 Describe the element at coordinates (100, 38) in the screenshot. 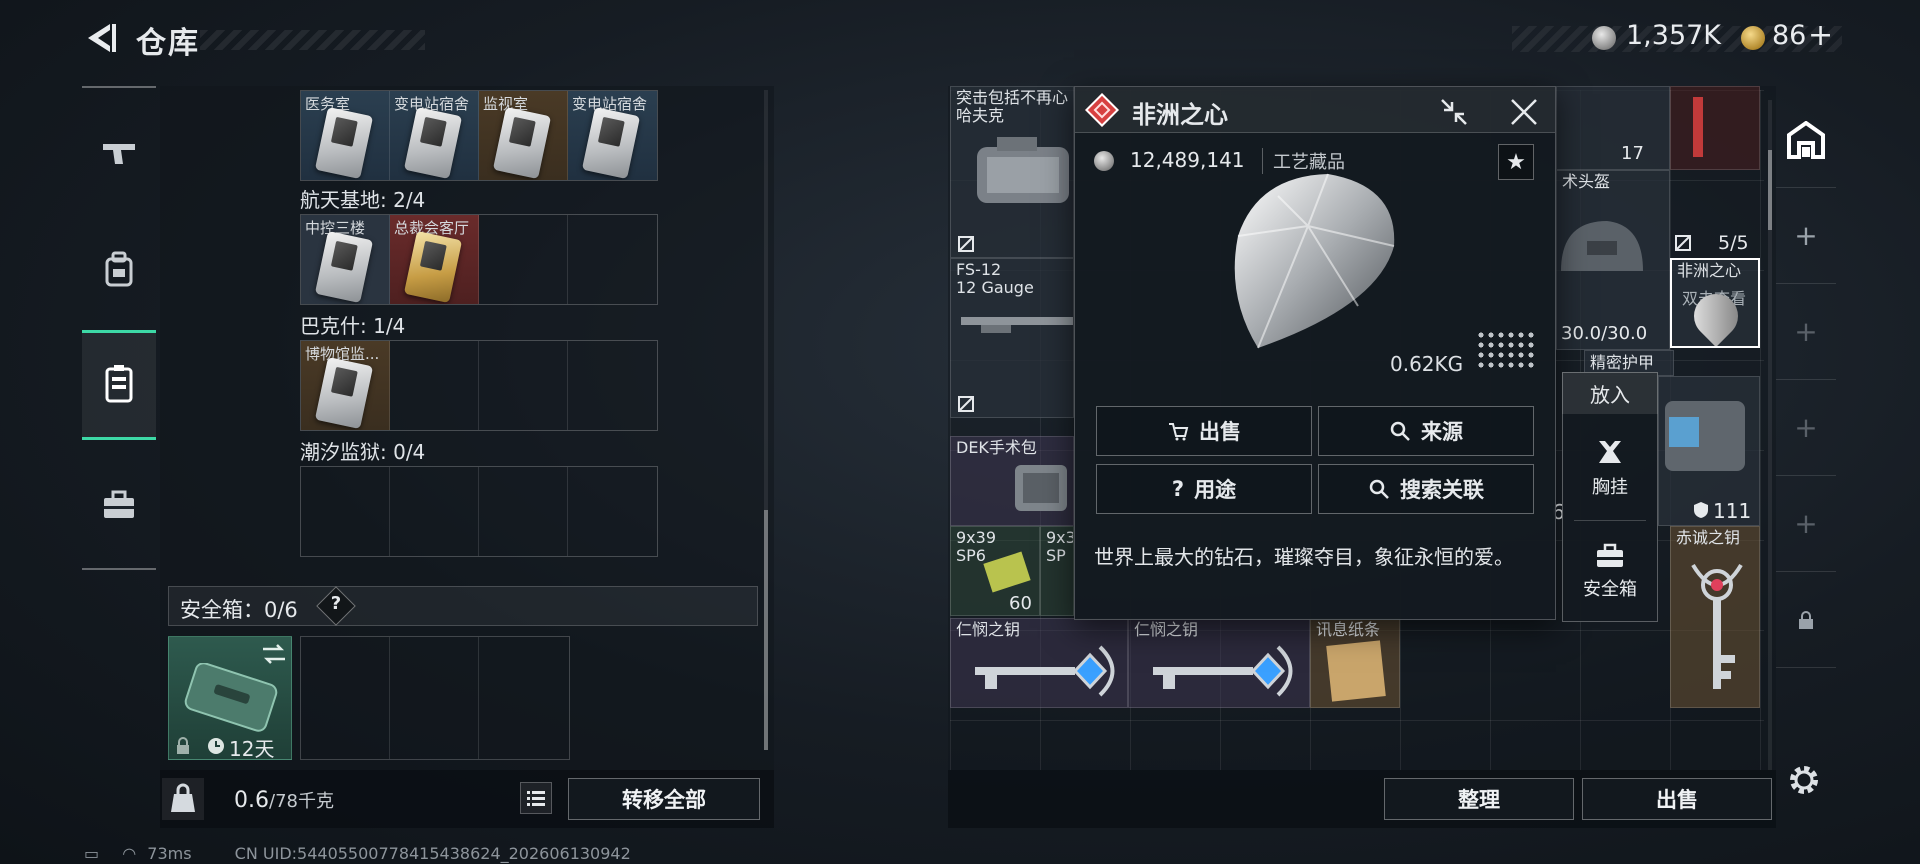

I see `back-icon` at that location.